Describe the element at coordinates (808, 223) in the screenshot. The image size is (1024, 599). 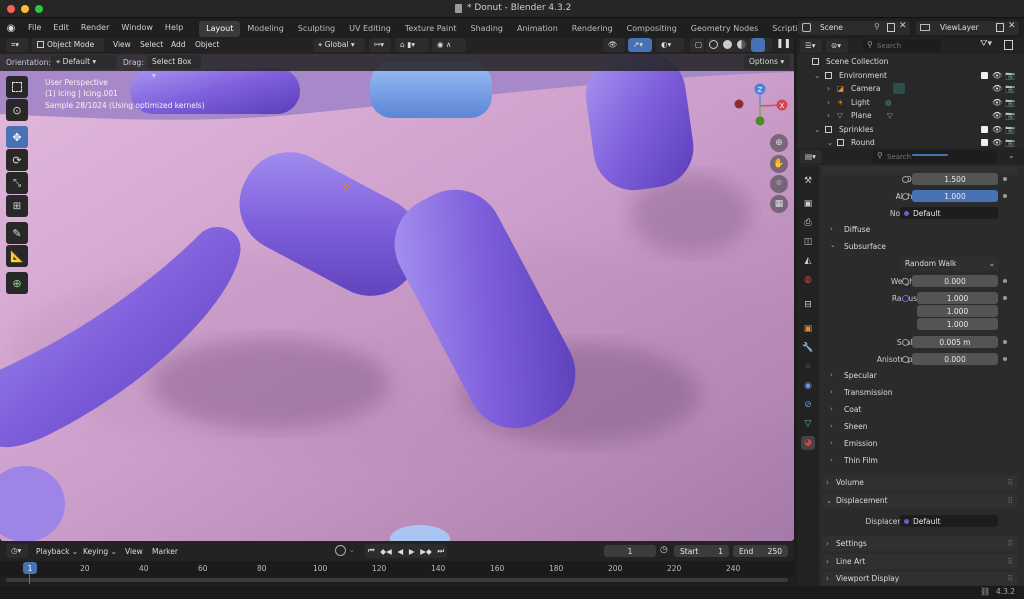
I see `output-tab-icon: ⎙` at that location.